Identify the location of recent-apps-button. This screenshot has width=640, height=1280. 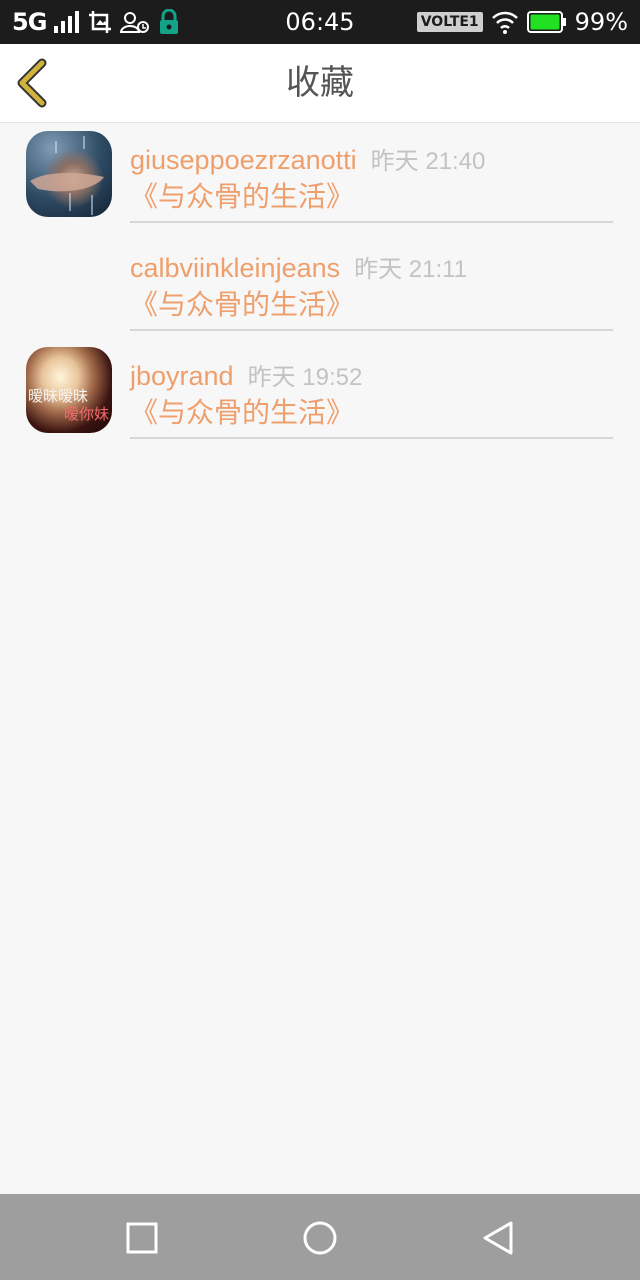
(142, 1238).